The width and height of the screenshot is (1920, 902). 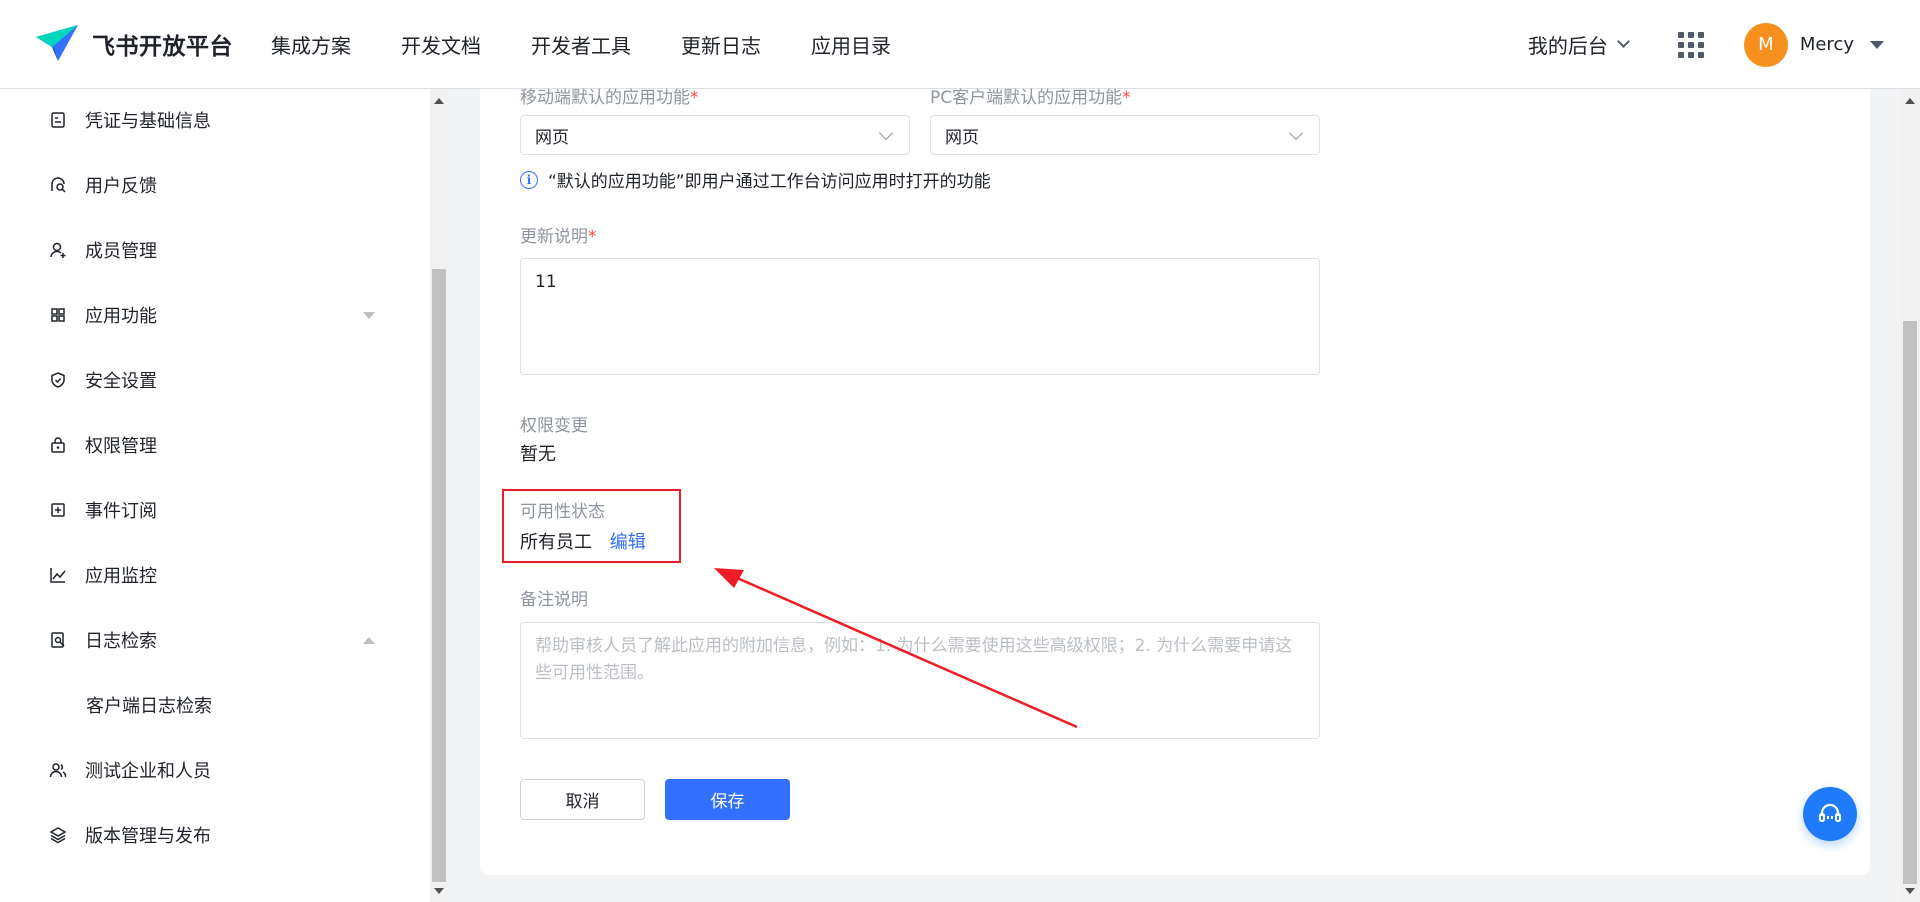 What do you see at coordinates (121, 511) in the screenshot?
I see `sidebar-item-label: 事件订阅` at bounding box center [121, 511].